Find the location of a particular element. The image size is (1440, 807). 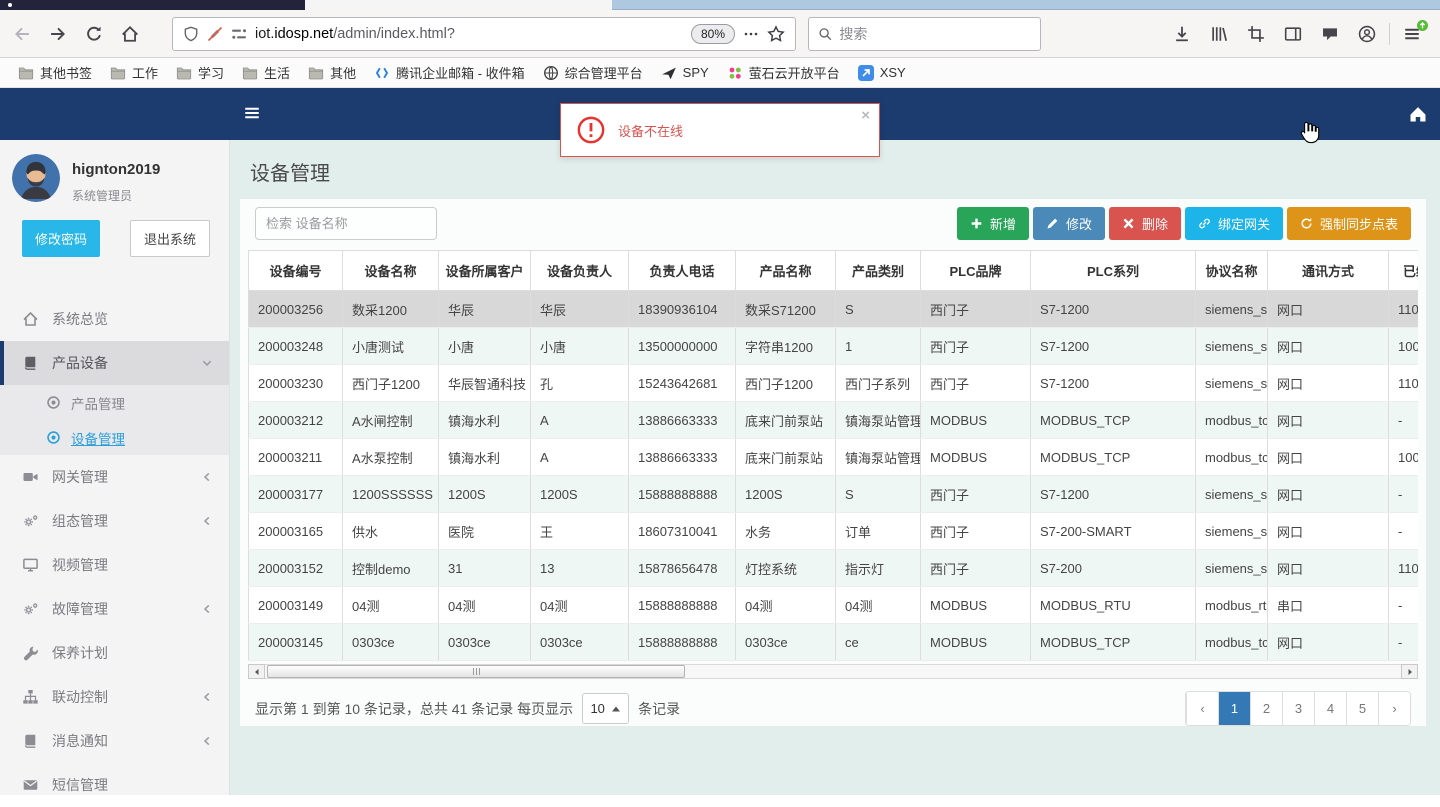

action-button-bind-gateway: 绑定网关 is located at coordinates (1233, 223).